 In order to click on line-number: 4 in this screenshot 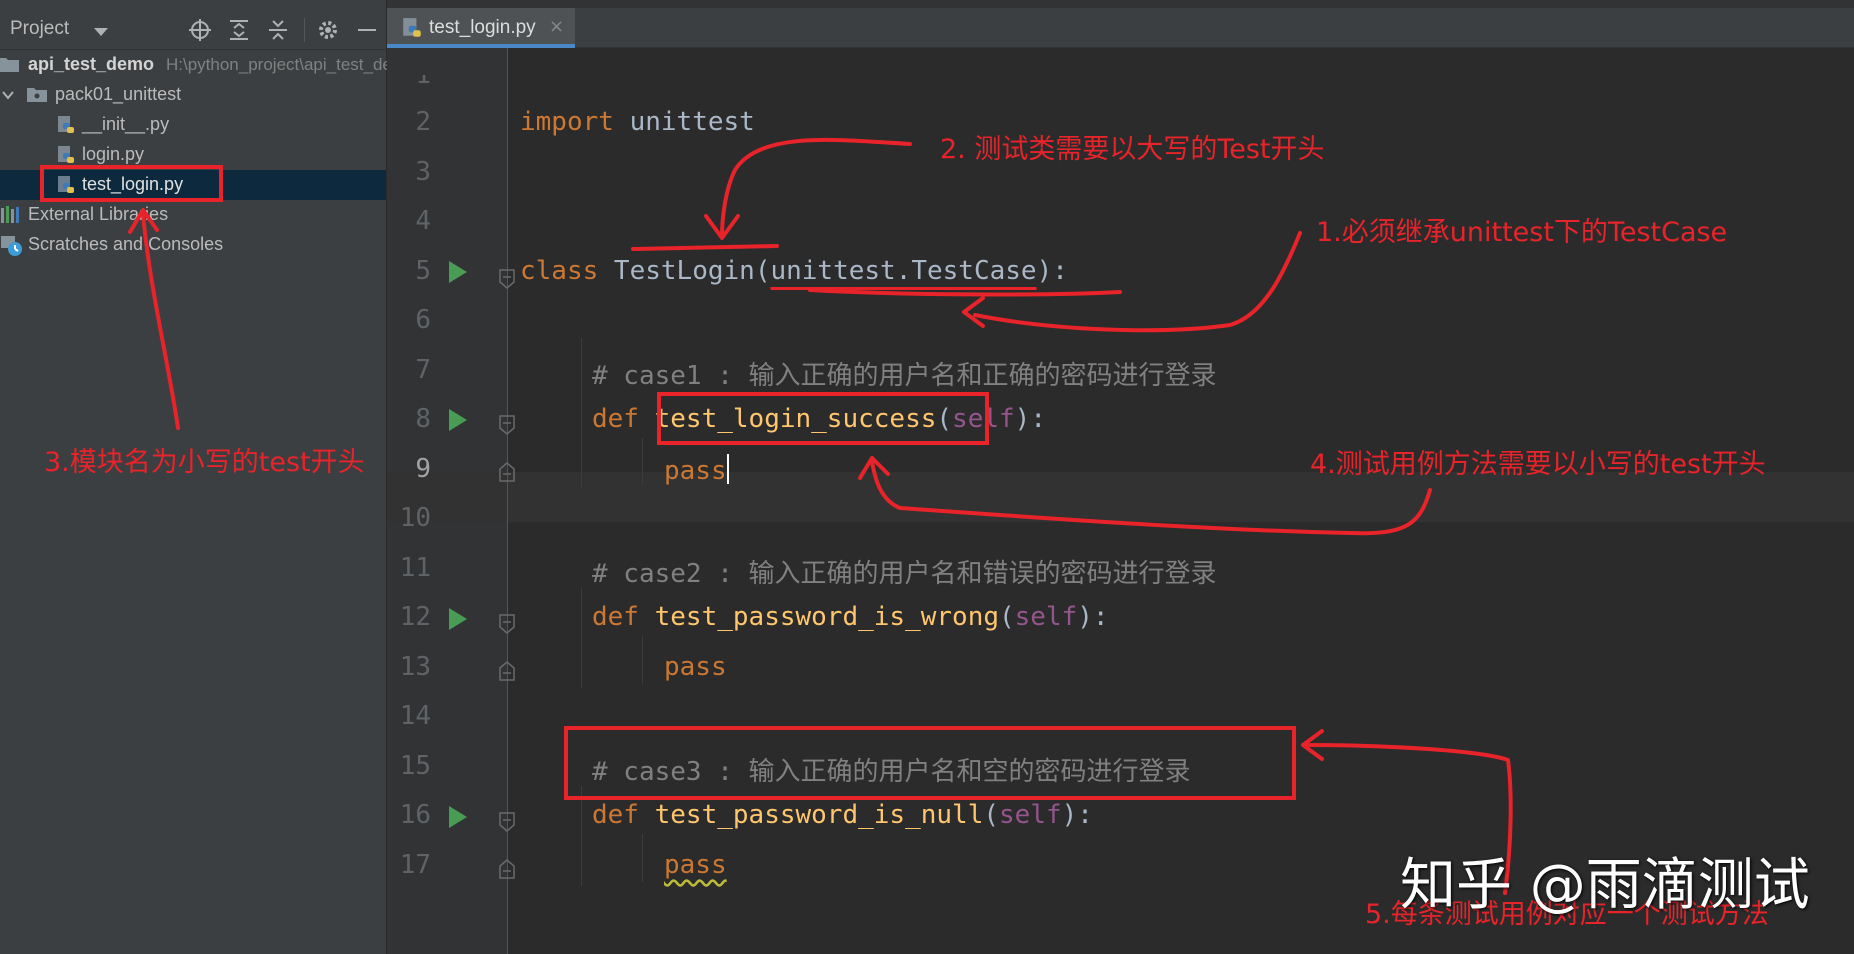, I will do `click(423, 221)`.